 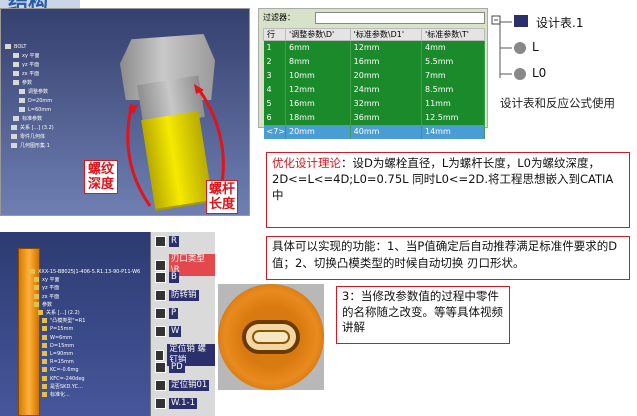 I want to click on spec-tree-item: W=6mm, so click(x=85, y=338).